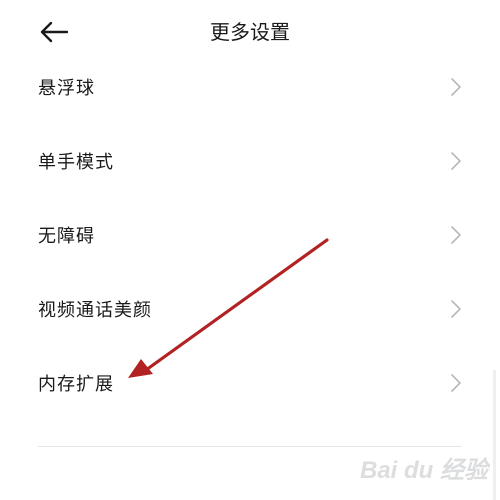 Image resolution: width=500 pixels, height=500 pixels. What do you see at coordinates (250, 32) in the screenshot?
I see `page-title: 更多设置` at bounding box center [250, 32].